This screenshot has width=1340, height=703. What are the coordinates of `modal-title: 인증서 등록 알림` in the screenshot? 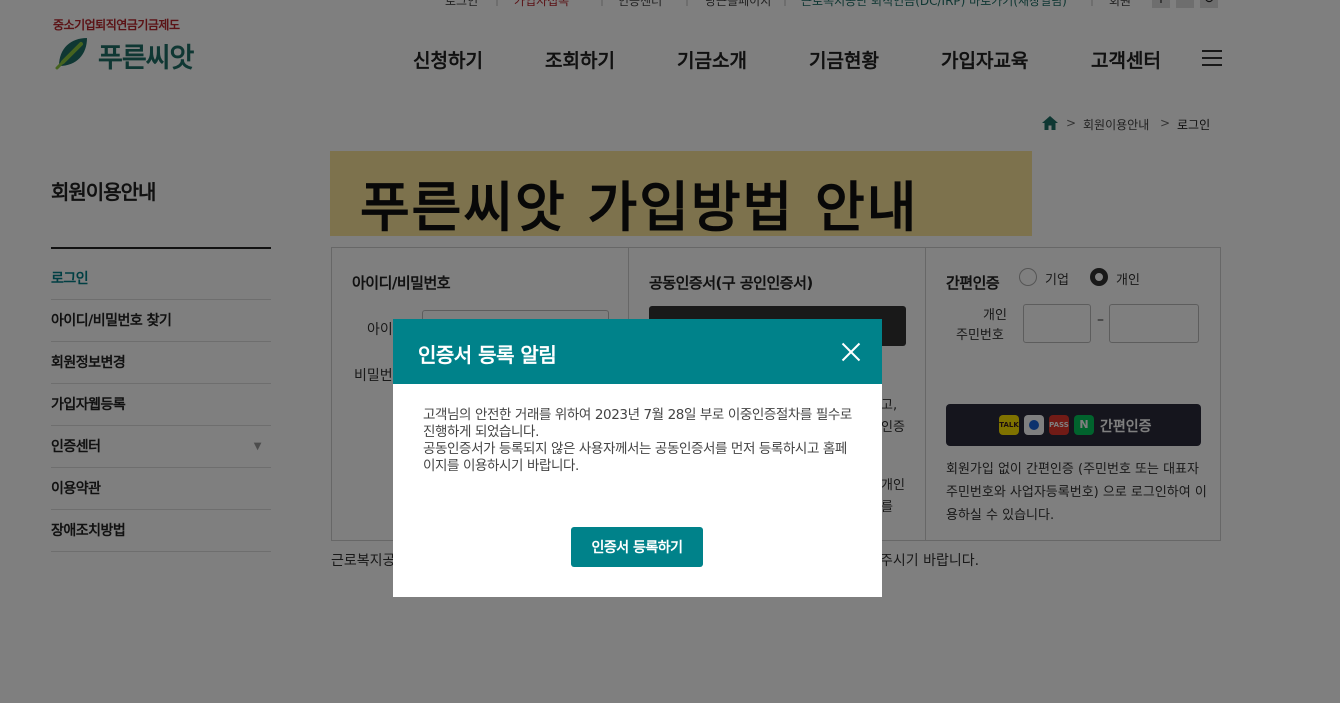 It's located at (487, 355).